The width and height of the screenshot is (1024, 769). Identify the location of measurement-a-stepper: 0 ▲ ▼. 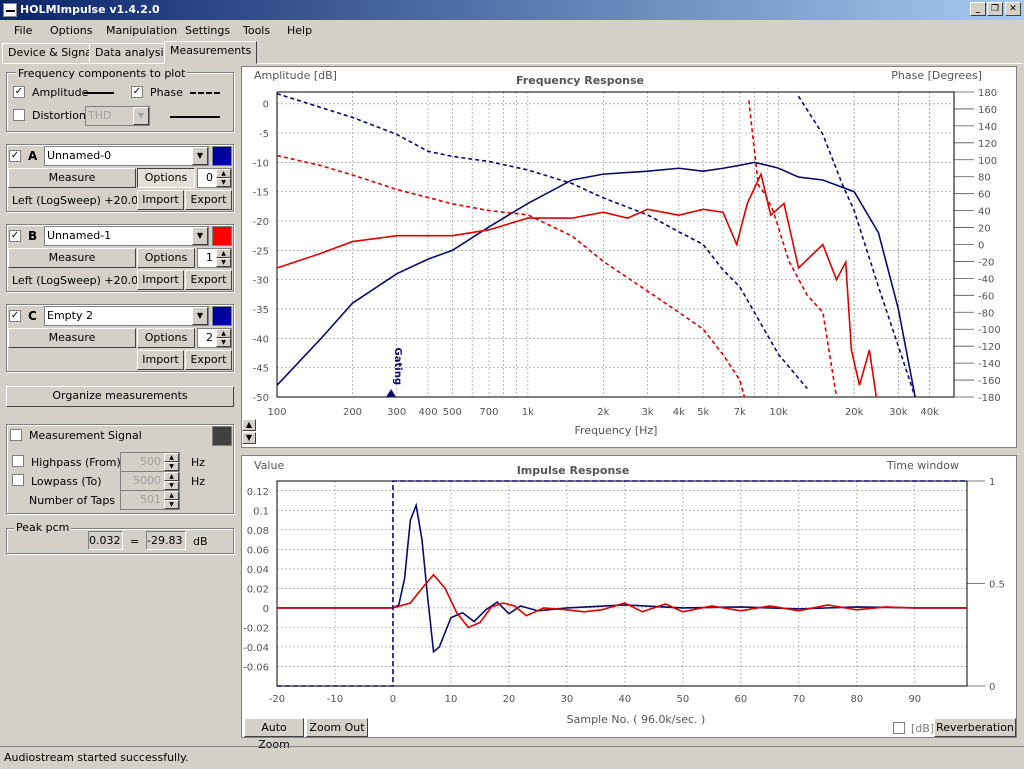
(214, 178).